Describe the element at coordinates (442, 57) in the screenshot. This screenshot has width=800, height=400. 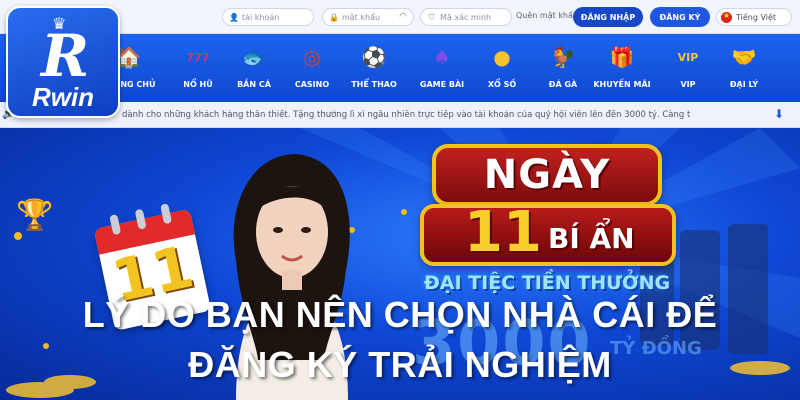
I see `cards-icon: ♠` at that location.